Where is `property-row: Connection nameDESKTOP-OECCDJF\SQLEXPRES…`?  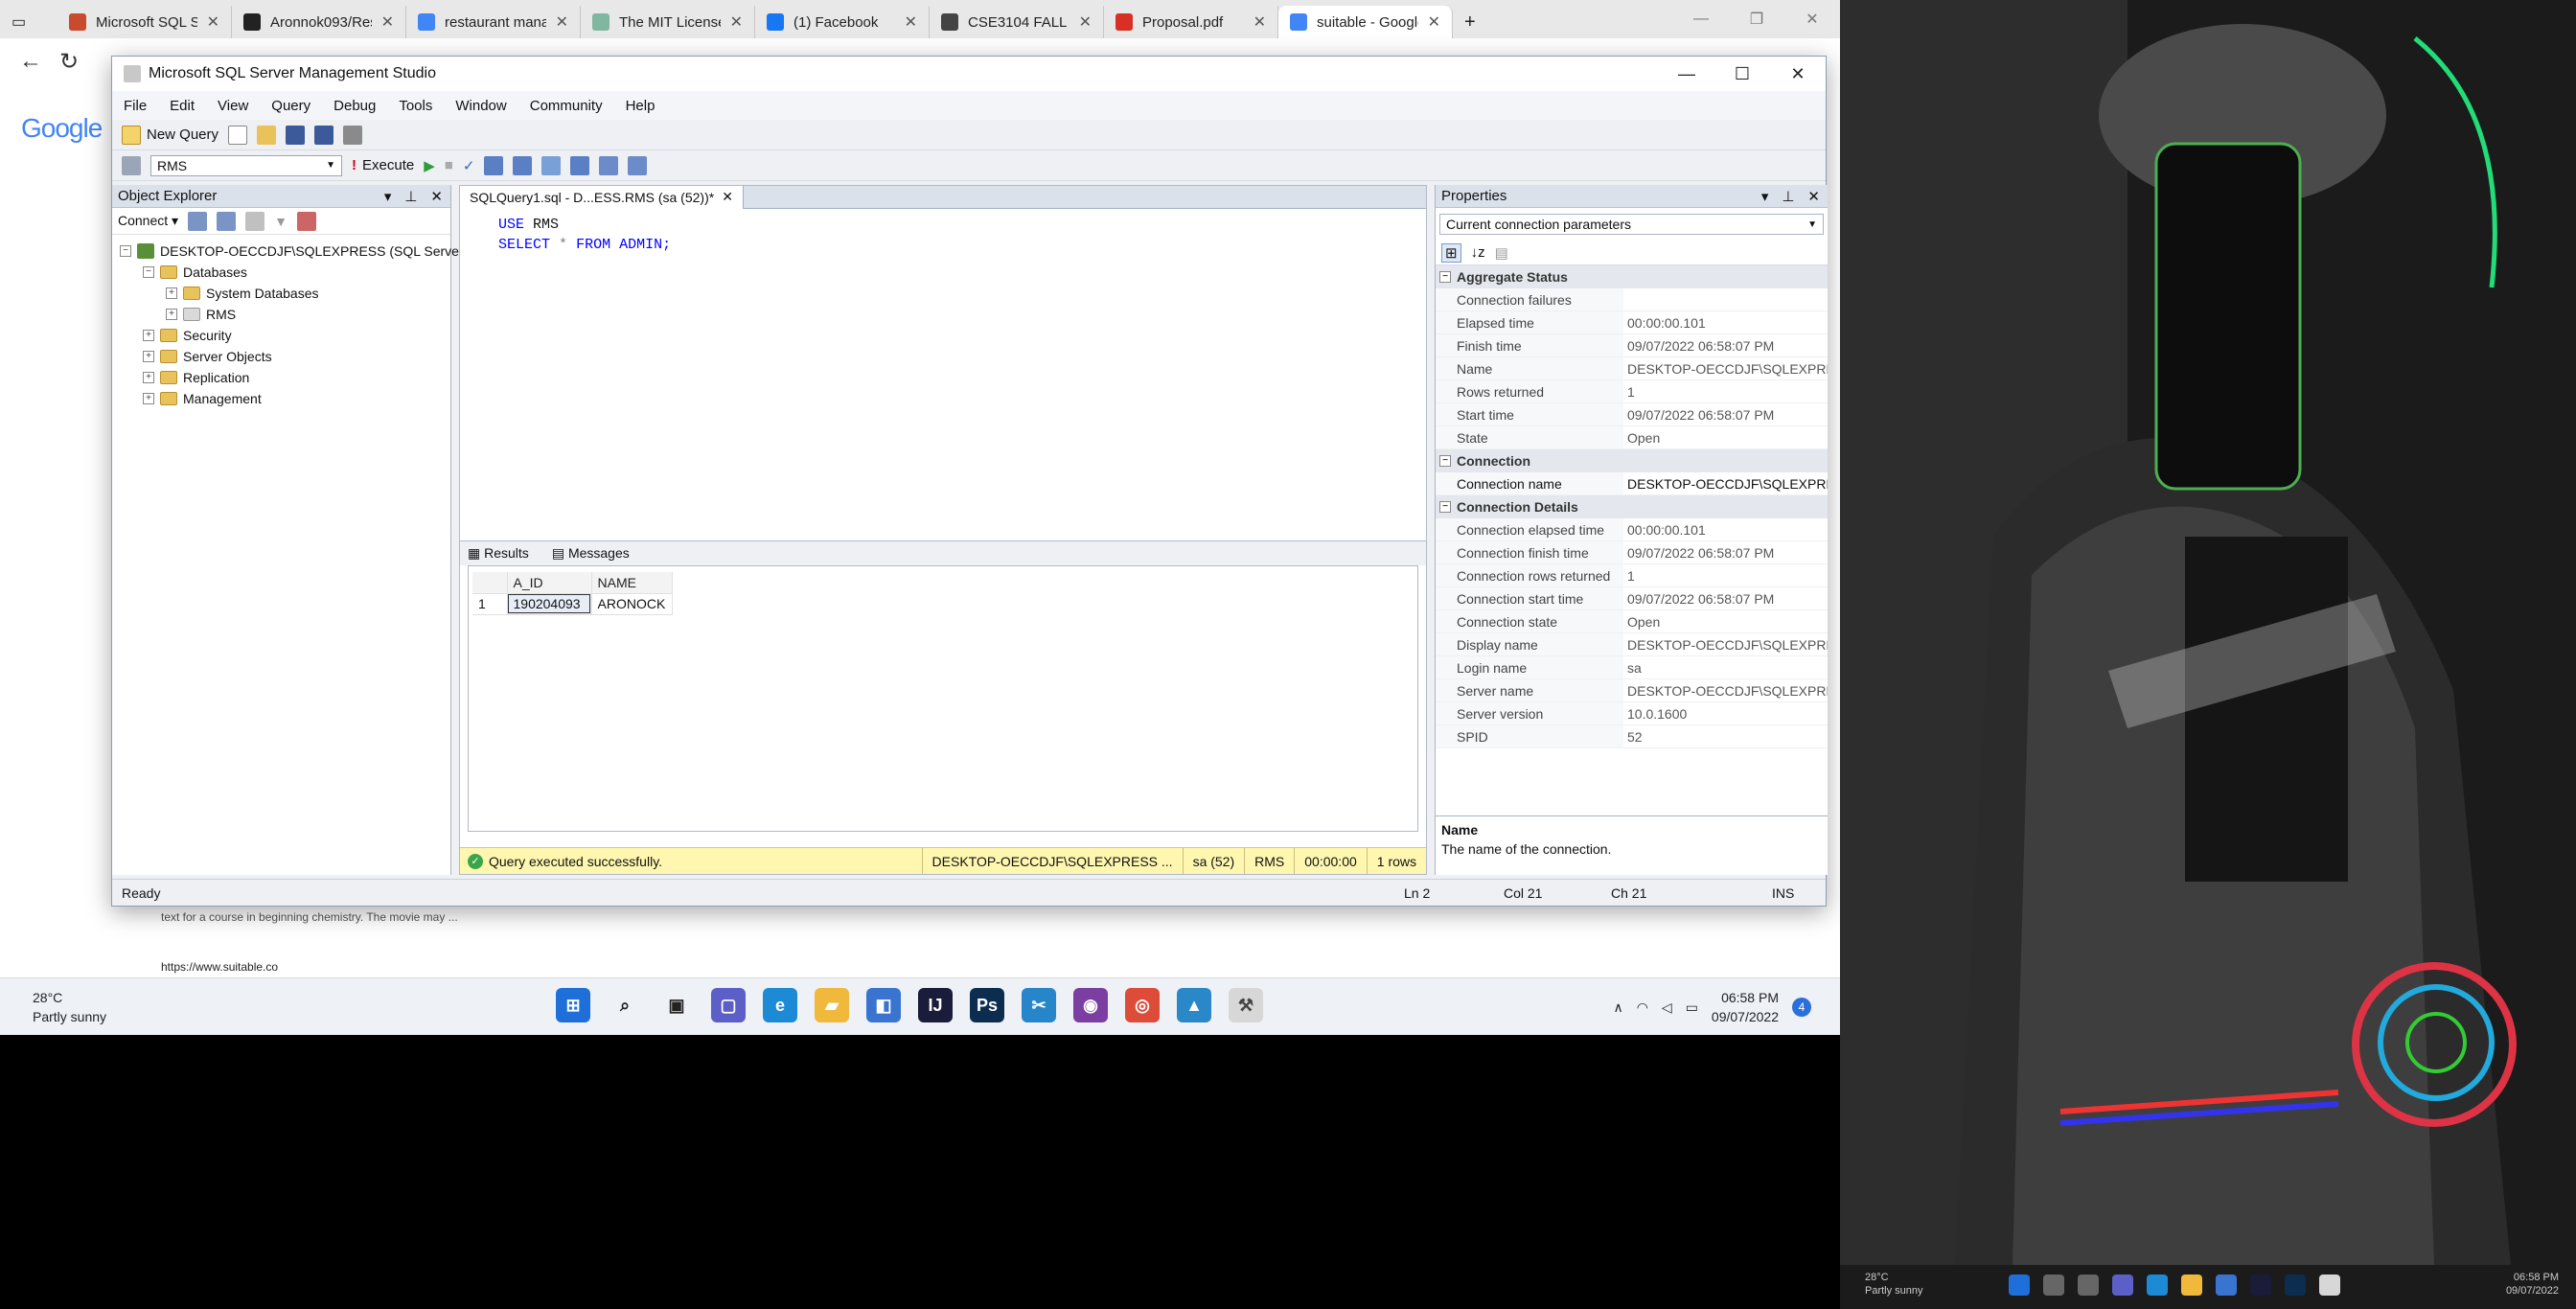 property-row: Connection nameDESKTOP-OECCDJF\SQLEXPRES… is located at coordinates (1632, 484).